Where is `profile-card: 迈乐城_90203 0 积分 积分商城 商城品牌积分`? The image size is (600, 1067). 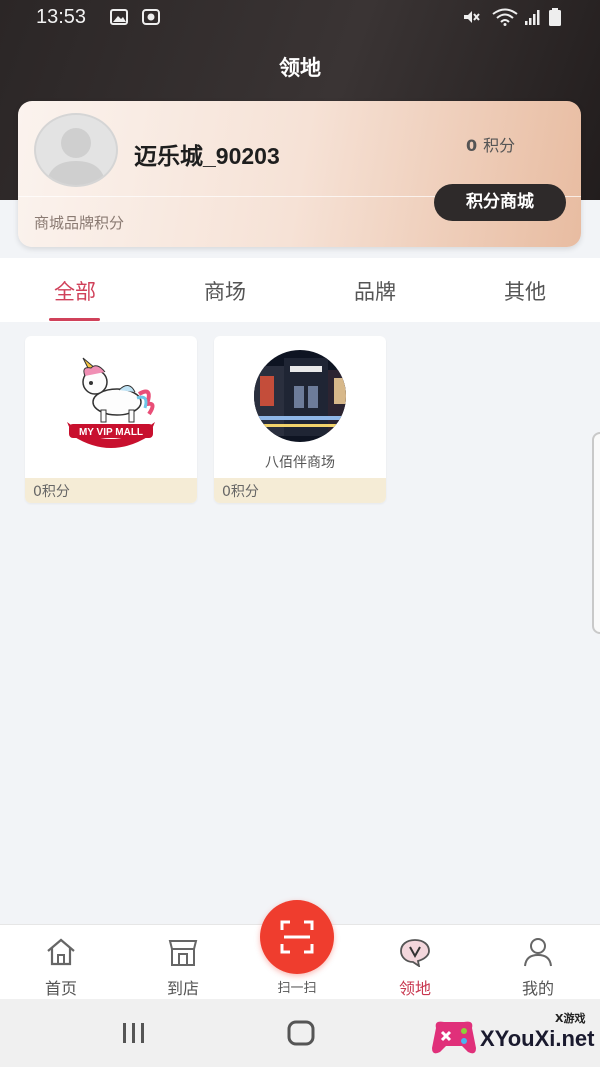
profile-card: 迈乐城_90203 0 积分 积分商城 商城品牌积分 is located at coordinates (299, 174).